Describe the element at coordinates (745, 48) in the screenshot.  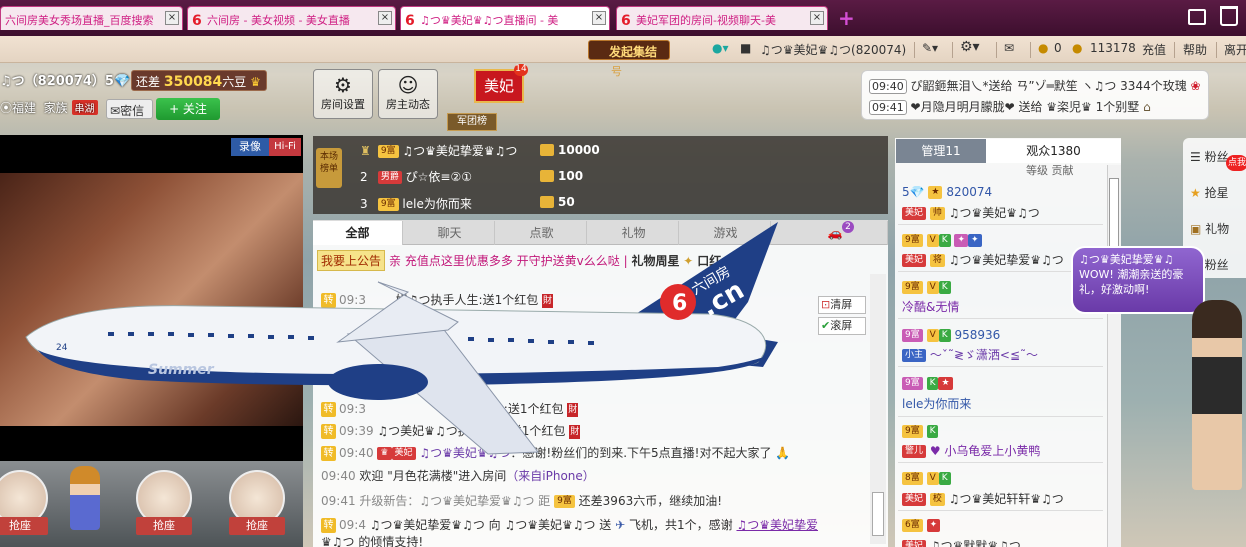
I see `user-avatar: ■` at that location.